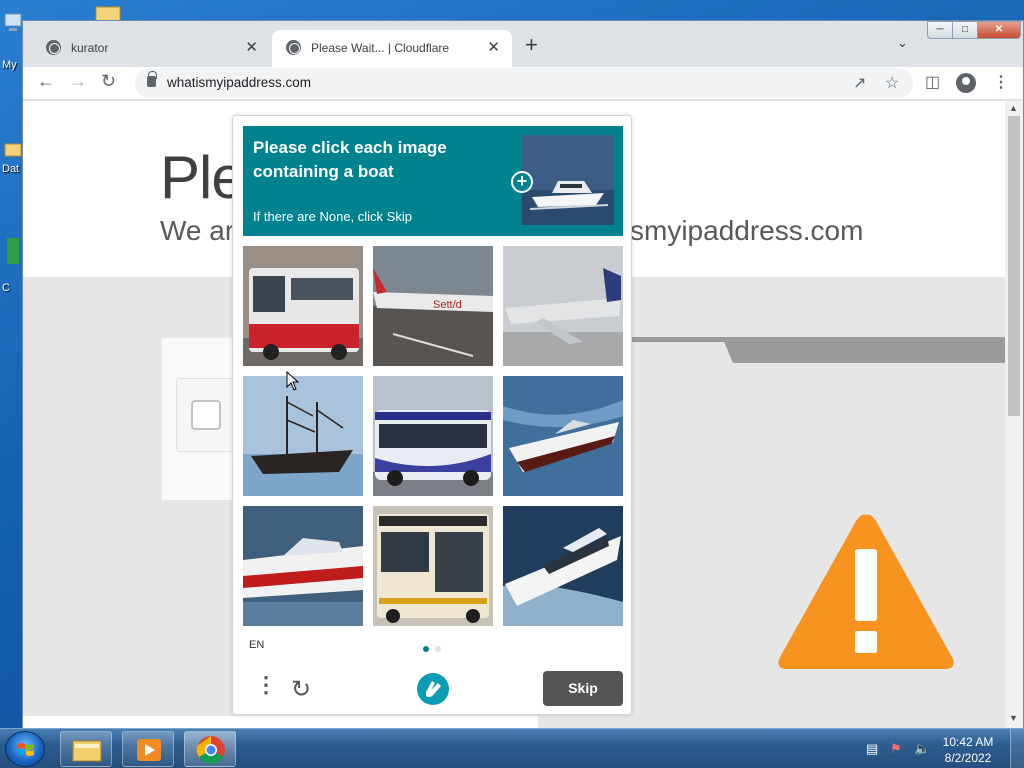  What do you see at coordinates (898, 749) in the screenshot?
I see `action-center-warning-icon: ⚑` at bounding box center [898, 749].